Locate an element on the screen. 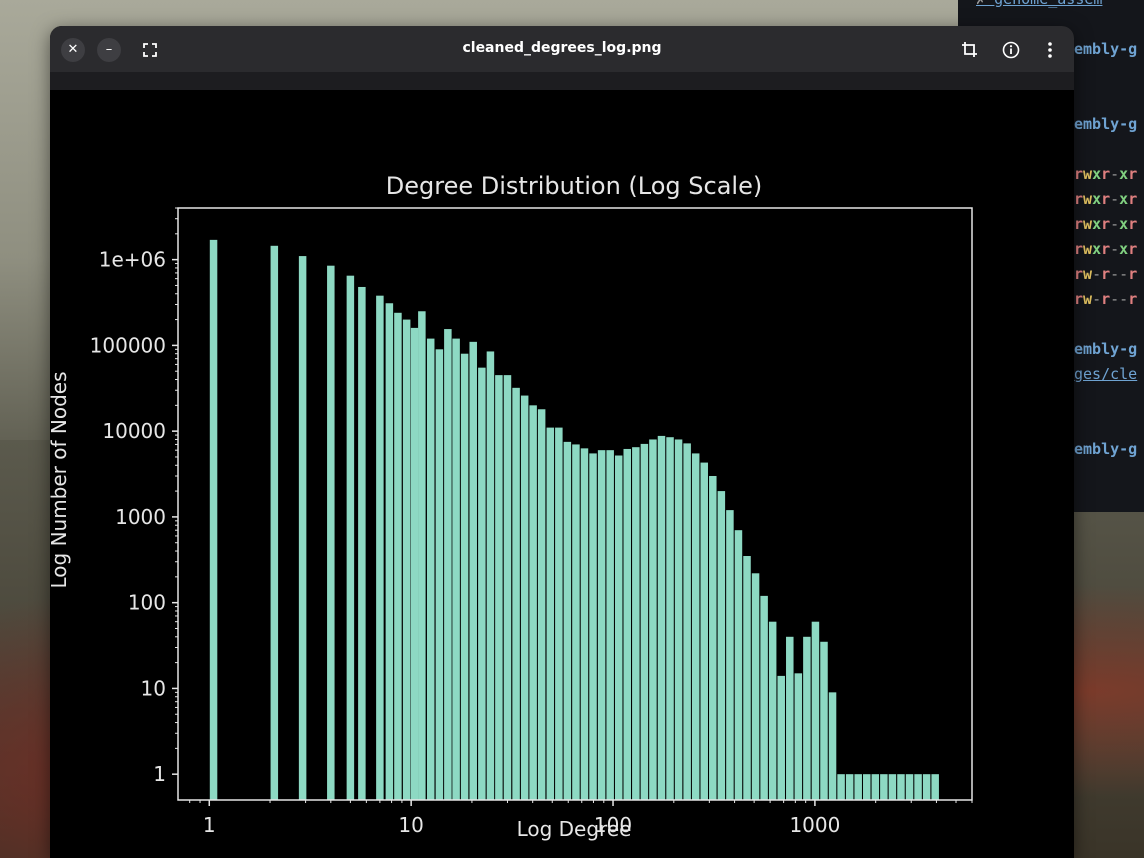 The image size is (1144, 858). y-tick-label: 1e+06 is located at coordinates (132, 260).